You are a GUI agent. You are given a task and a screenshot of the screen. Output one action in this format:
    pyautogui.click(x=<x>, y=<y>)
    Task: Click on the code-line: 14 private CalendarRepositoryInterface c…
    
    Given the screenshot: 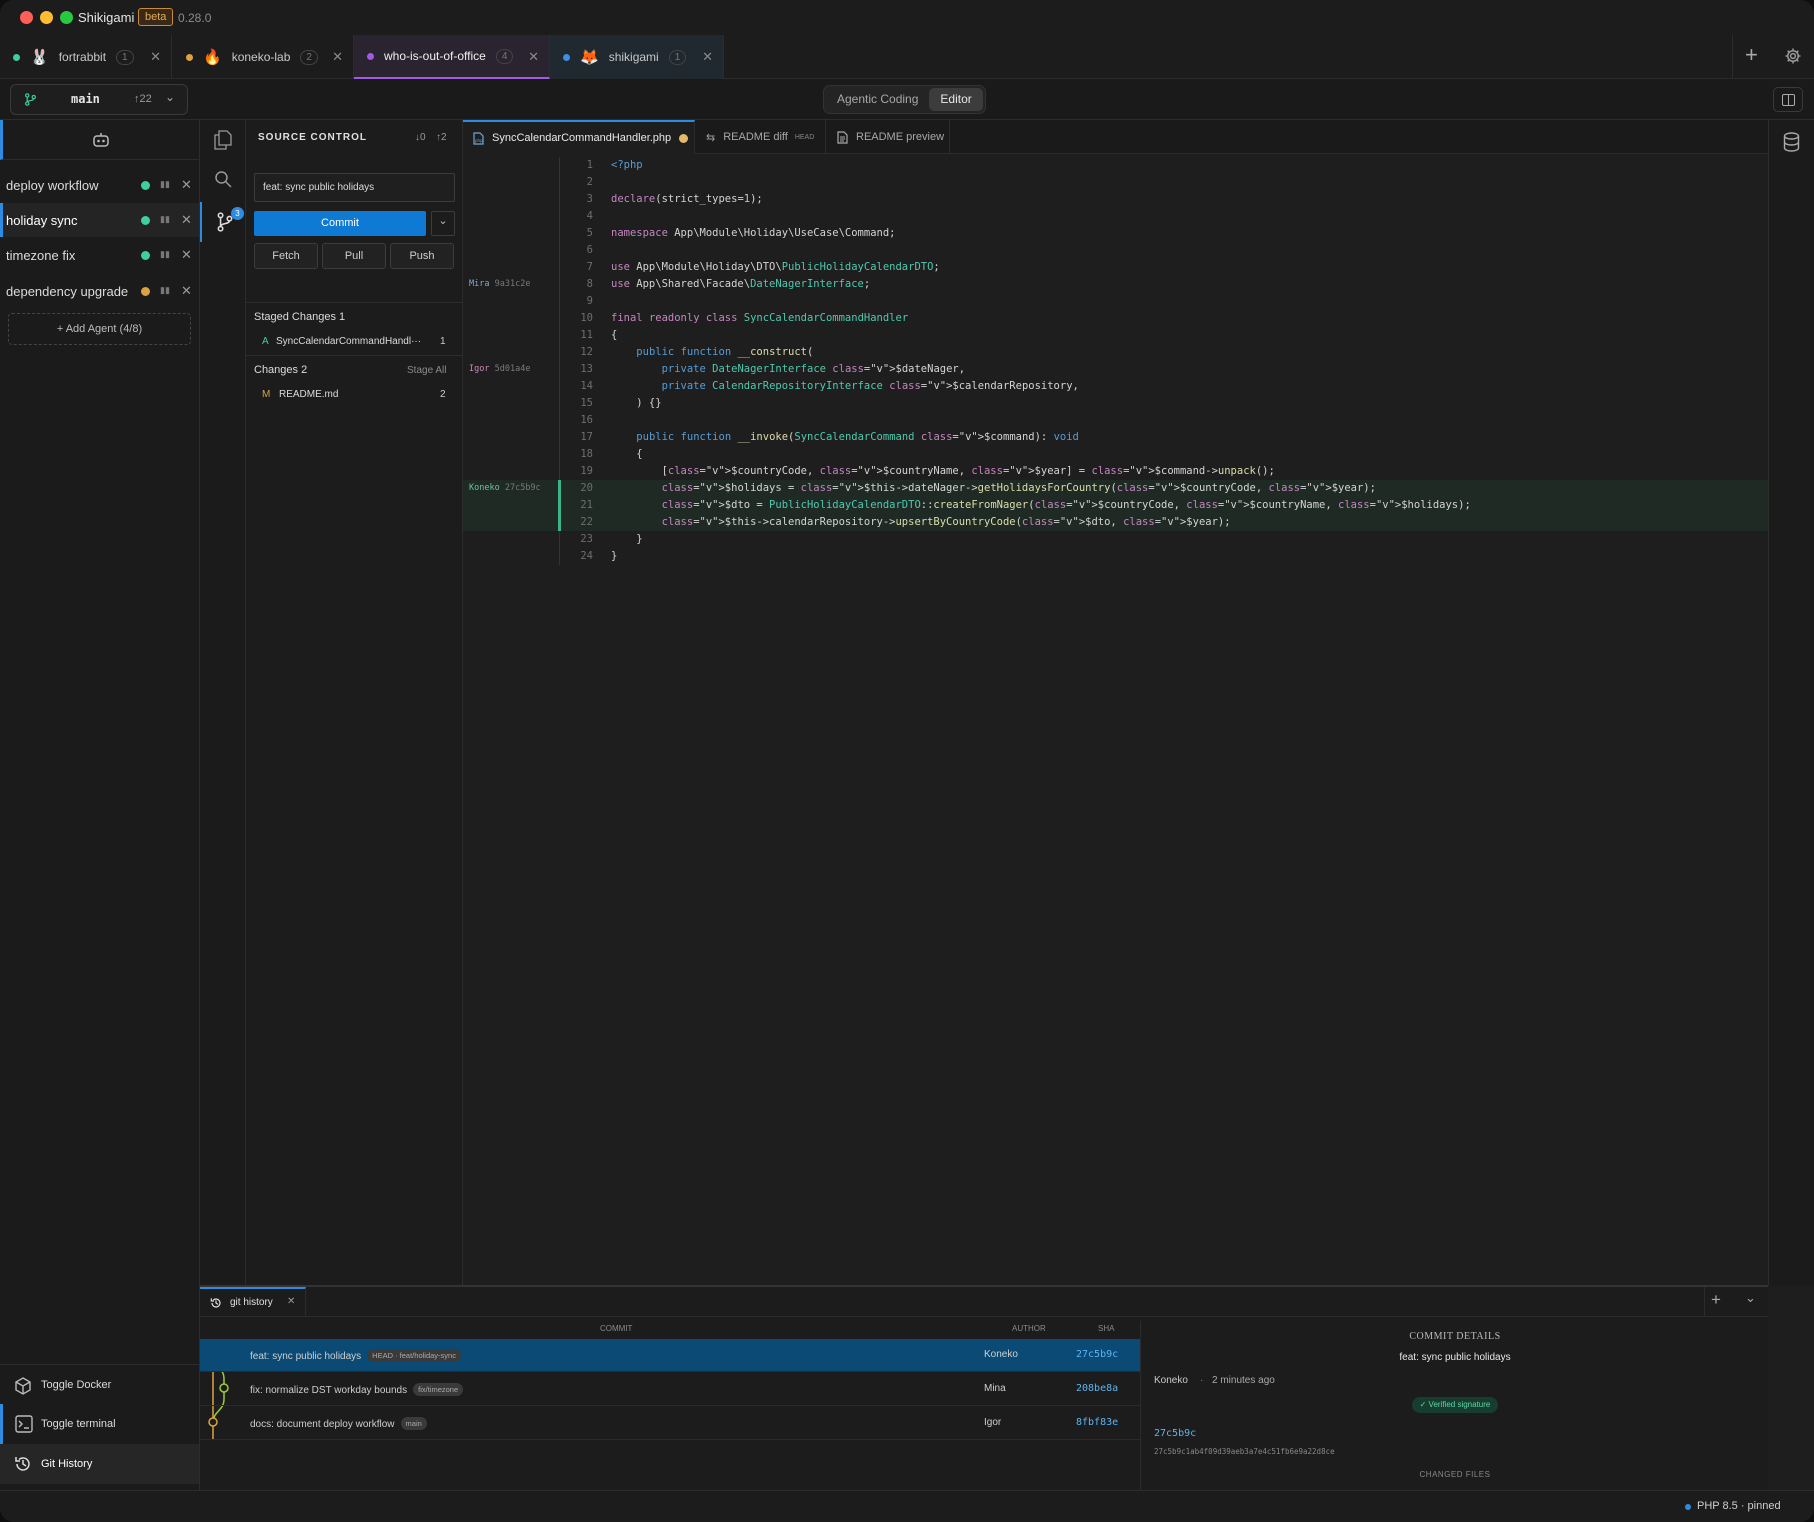 What is the action you would take?
    pyautogui.click(x=1115, y=386)
    